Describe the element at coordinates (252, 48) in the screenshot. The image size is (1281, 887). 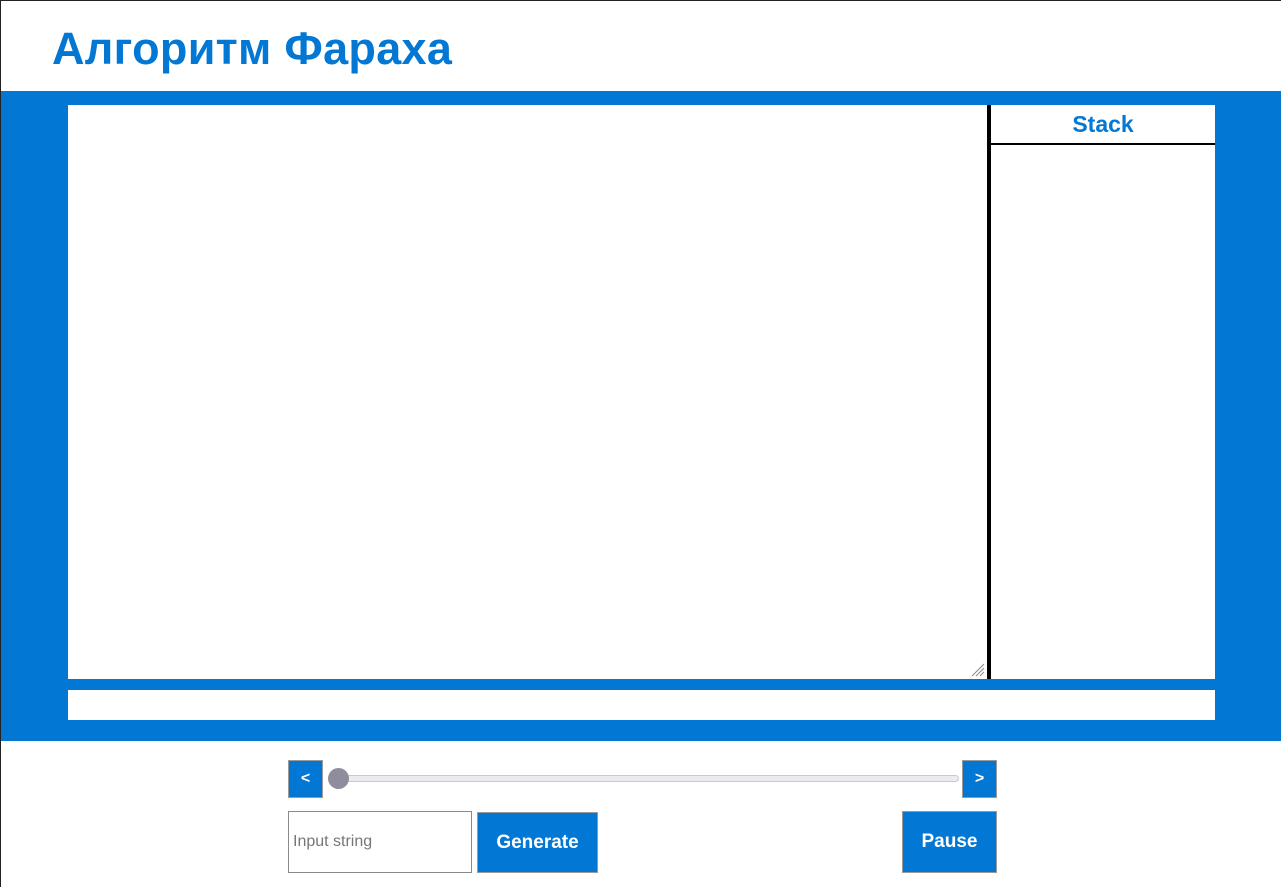
I see `page-title: Алгоритм Фараха` at that location.